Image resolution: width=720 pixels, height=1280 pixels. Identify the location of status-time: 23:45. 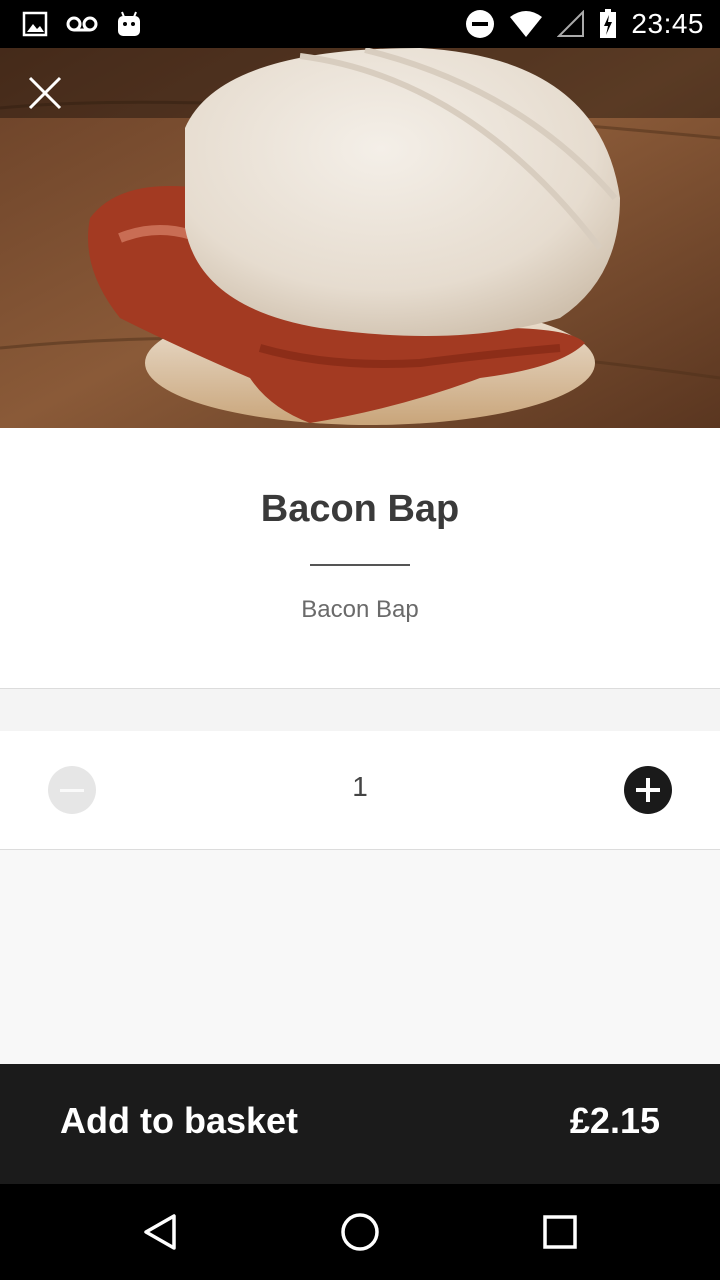
(667, 23).